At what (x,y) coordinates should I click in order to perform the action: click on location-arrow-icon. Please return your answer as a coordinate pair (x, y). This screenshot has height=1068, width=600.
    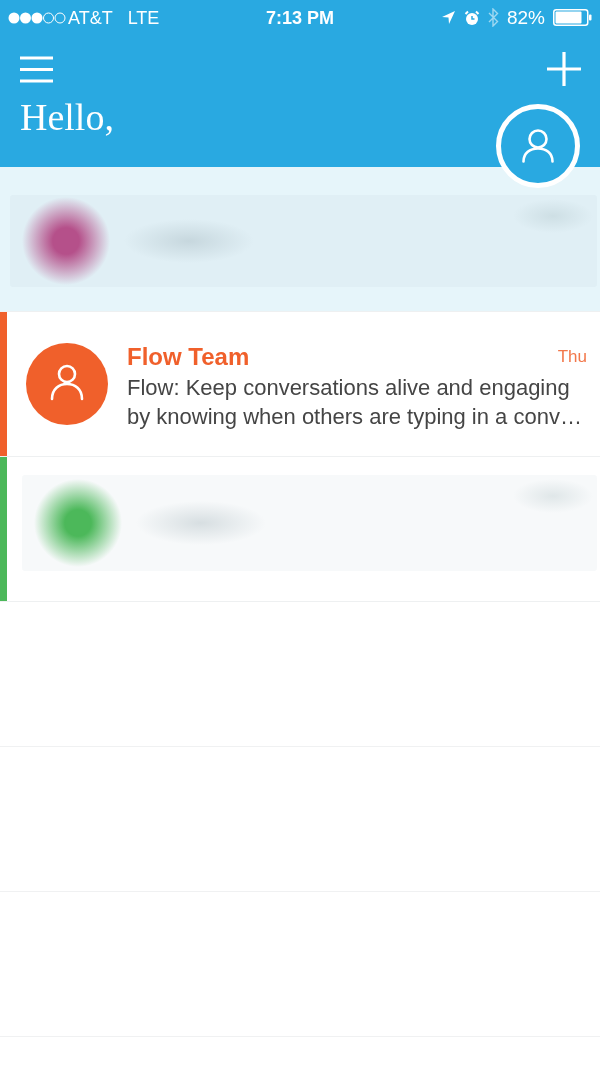
    Looking at the image, I should click on (448, 17).